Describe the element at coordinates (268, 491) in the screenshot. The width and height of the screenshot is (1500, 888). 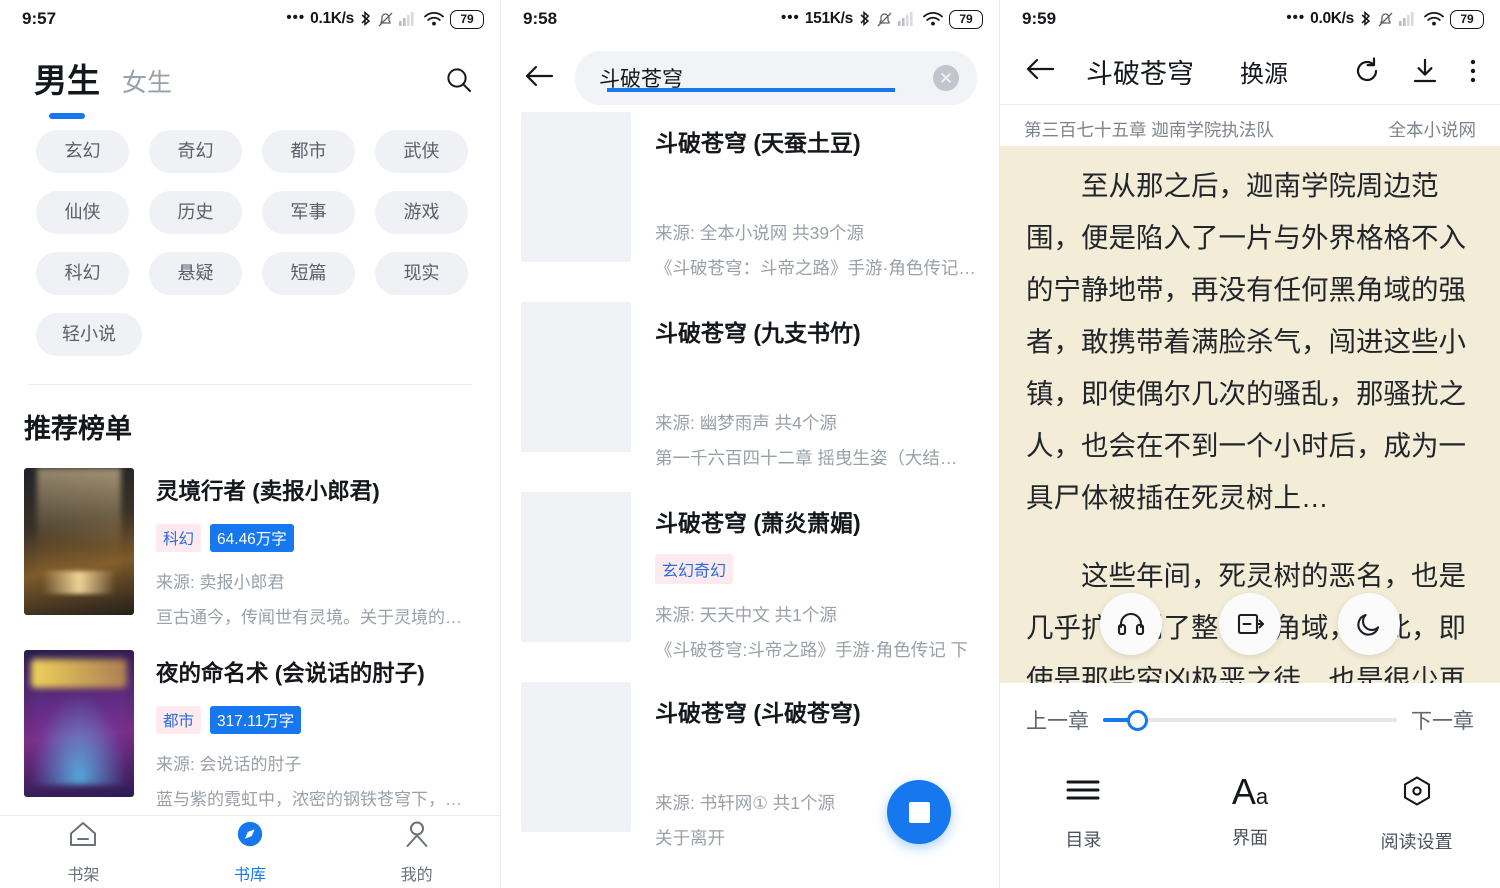
I see `book-title: 灵境行者 (卖报小郎君)` at that location.